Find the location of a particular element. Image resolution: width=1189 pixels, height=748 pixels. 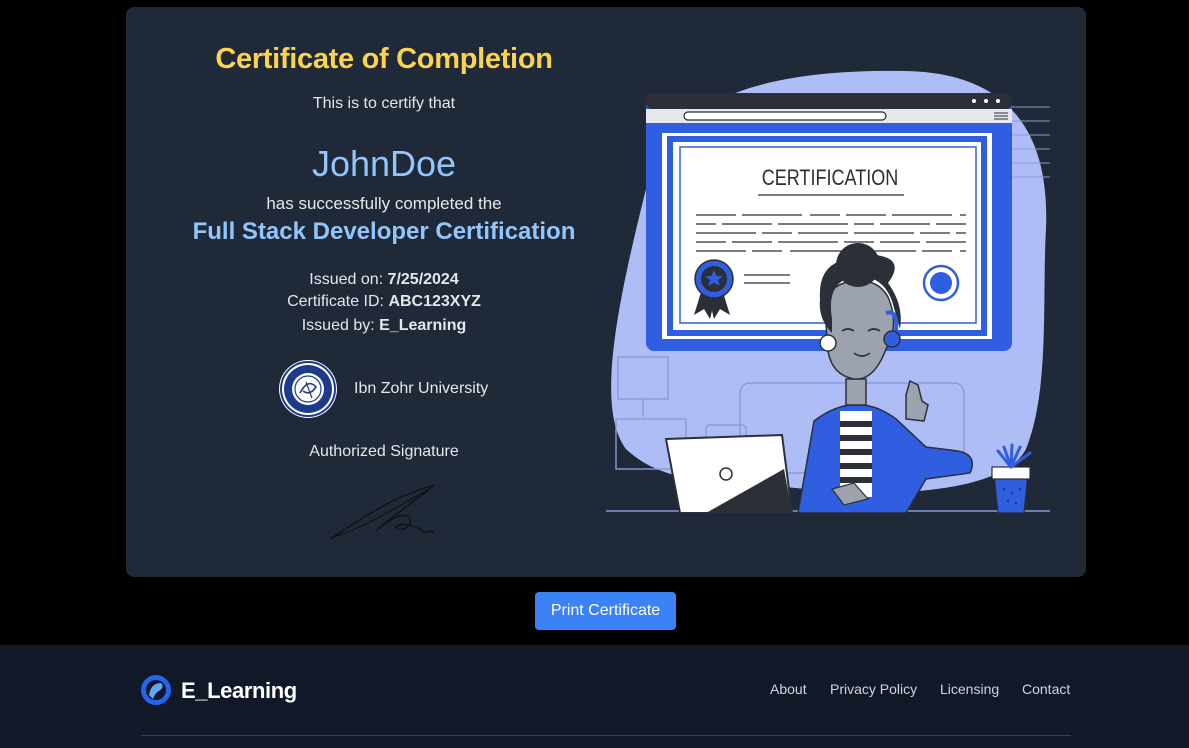

issued-by: Issued by: E_Learning is located at coordinates (384, 326).